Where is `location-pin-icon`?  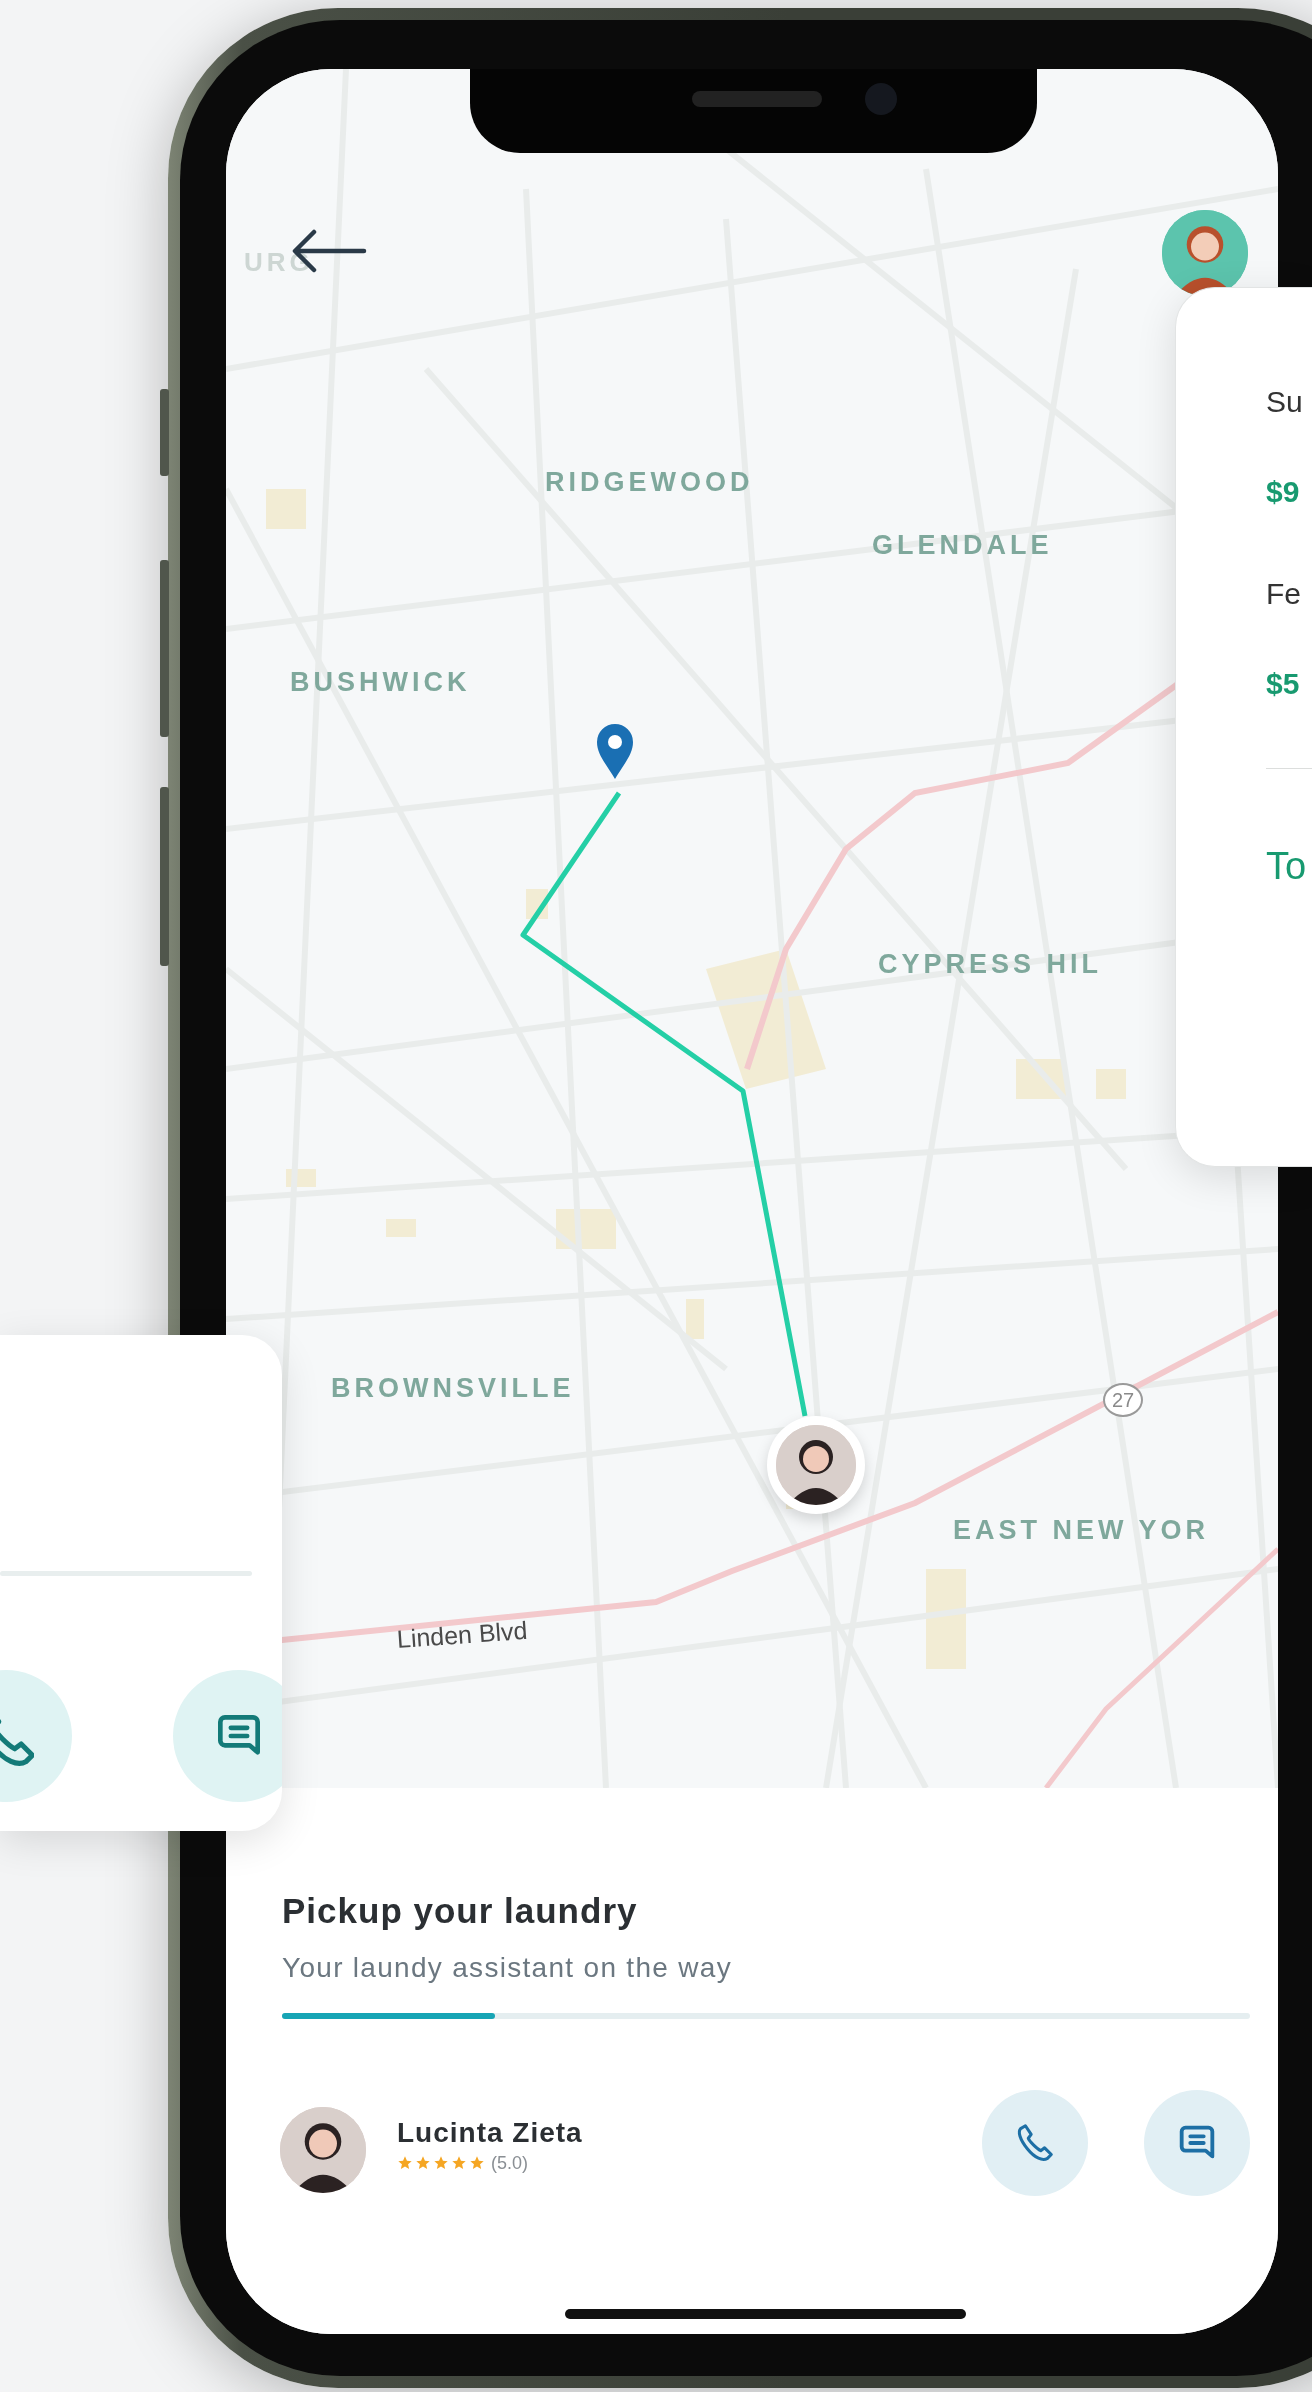
location-pin-icon is located at coordinates (615, 751).